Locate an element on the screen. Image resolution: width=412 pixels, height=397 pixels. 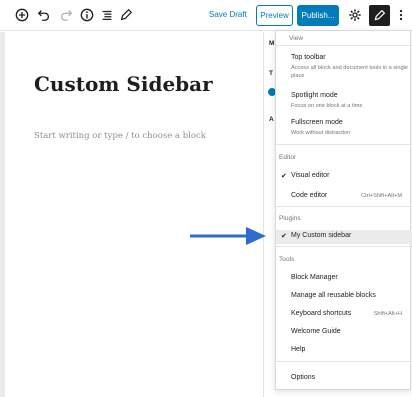
redo-icon is located at coordinates (66, 15).